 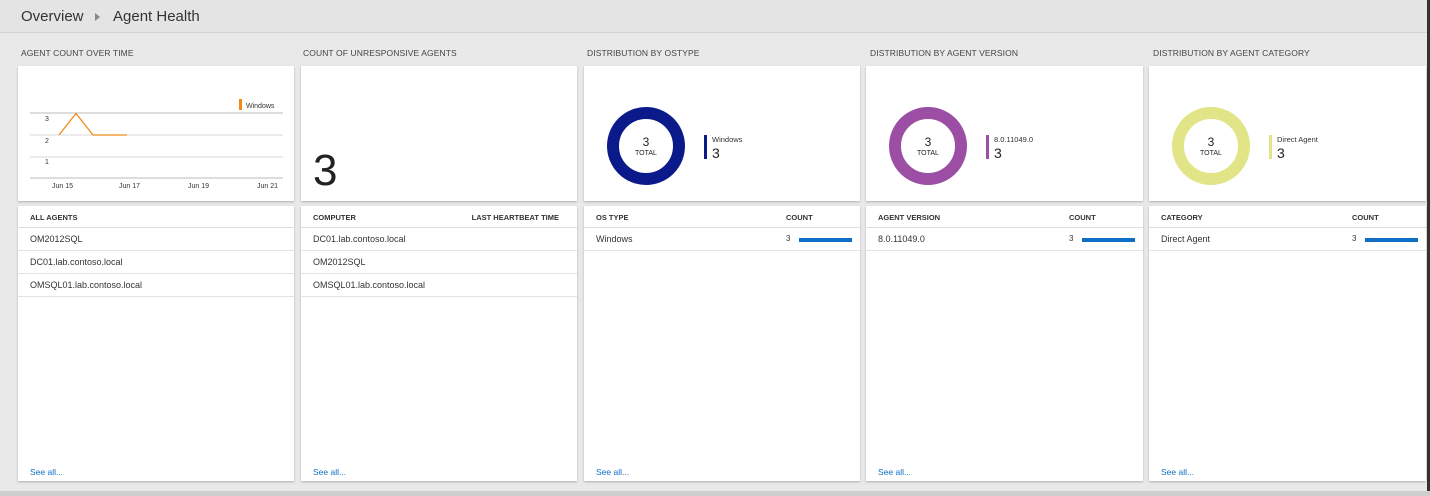 I want to click on windows-series-line, so click(x=92, y=124).